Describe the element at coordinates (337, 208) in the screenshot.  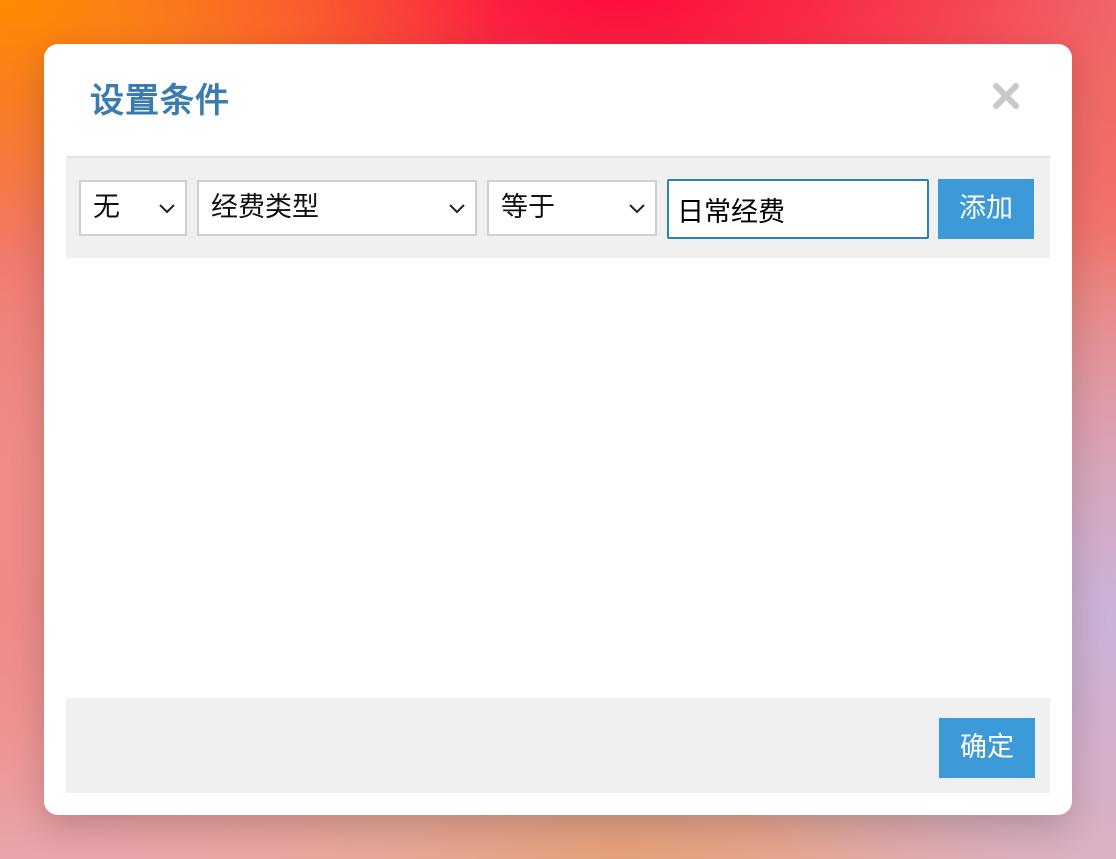
I see `field-select: 经费类型` at that location.